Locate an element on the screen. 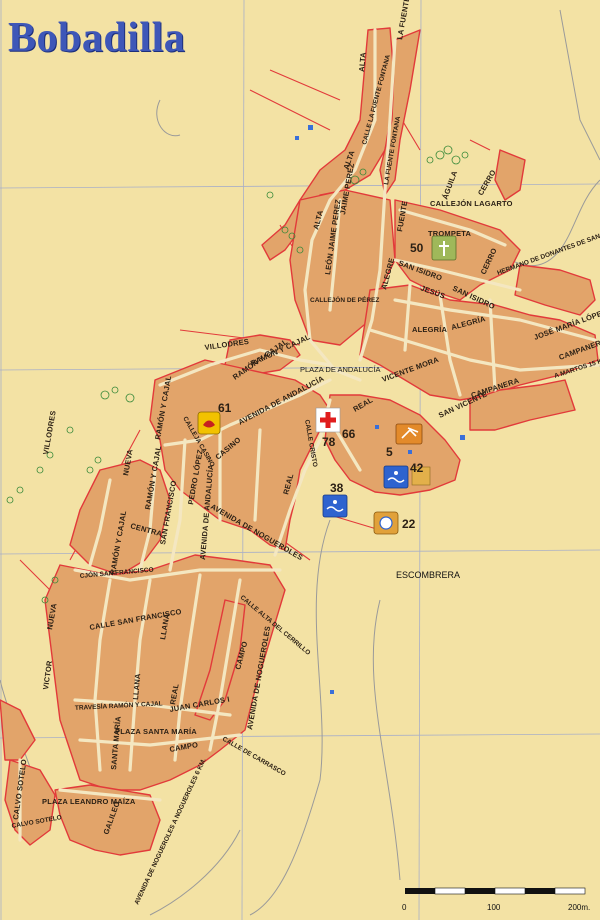  scale-bar: 0 100 200m. is located at coordinates (496, 899).